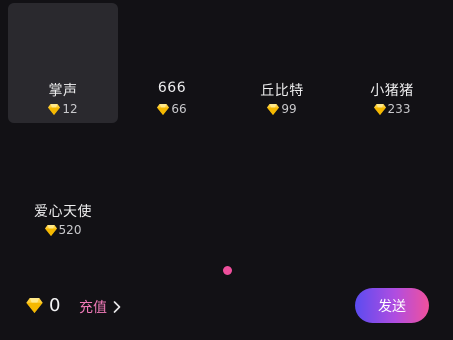 This screenshot has width=453, height=340. Describe the element at coordinates (392, 91) in the screenshot. I see `gift-name: 小猪猪` at that location.